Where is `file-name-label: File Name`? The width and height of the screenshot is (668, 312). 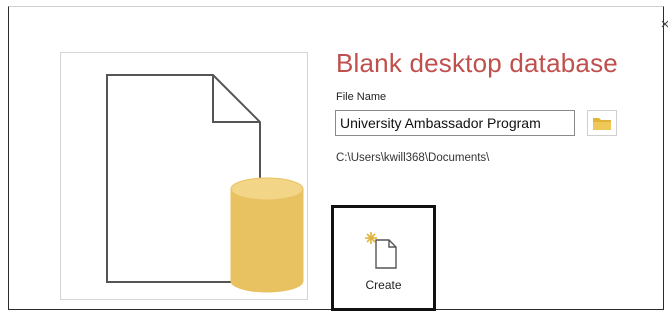 file-name-label: File Name is located at coordinates (361, 97).